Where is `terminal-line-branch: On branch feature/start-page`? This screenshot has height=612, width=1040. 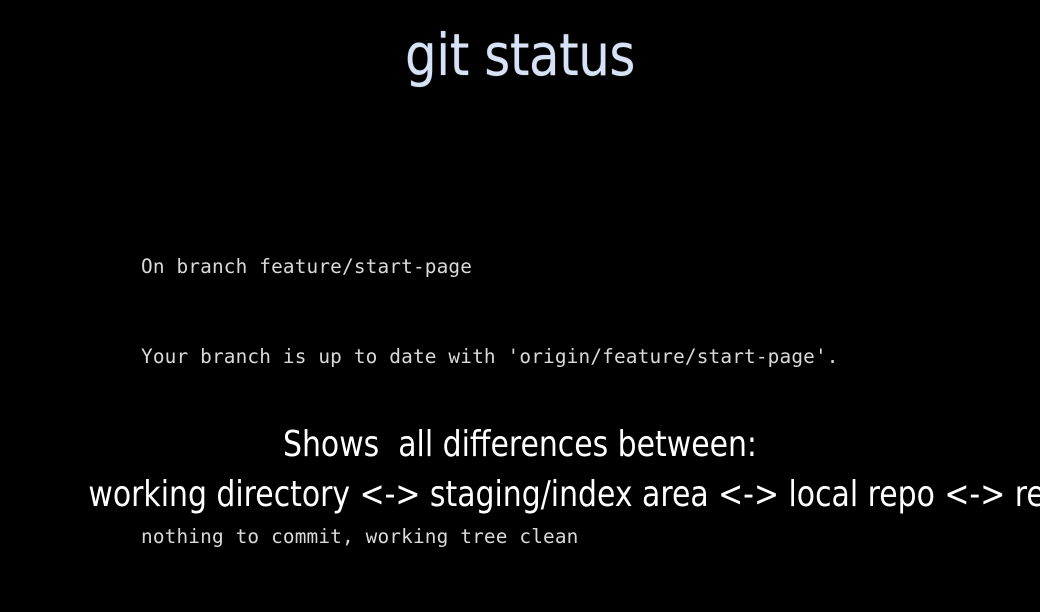 terminal-line-branch: On branch feature/start-page is located at coordinates (307, 266).